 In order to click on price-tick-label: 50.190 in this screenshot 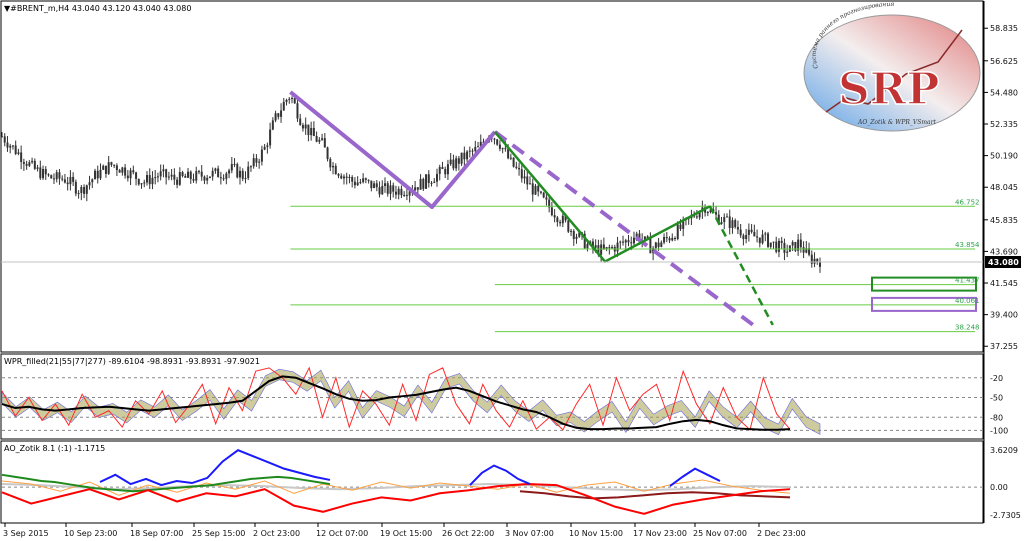, I will do `click(1004, 156)`.